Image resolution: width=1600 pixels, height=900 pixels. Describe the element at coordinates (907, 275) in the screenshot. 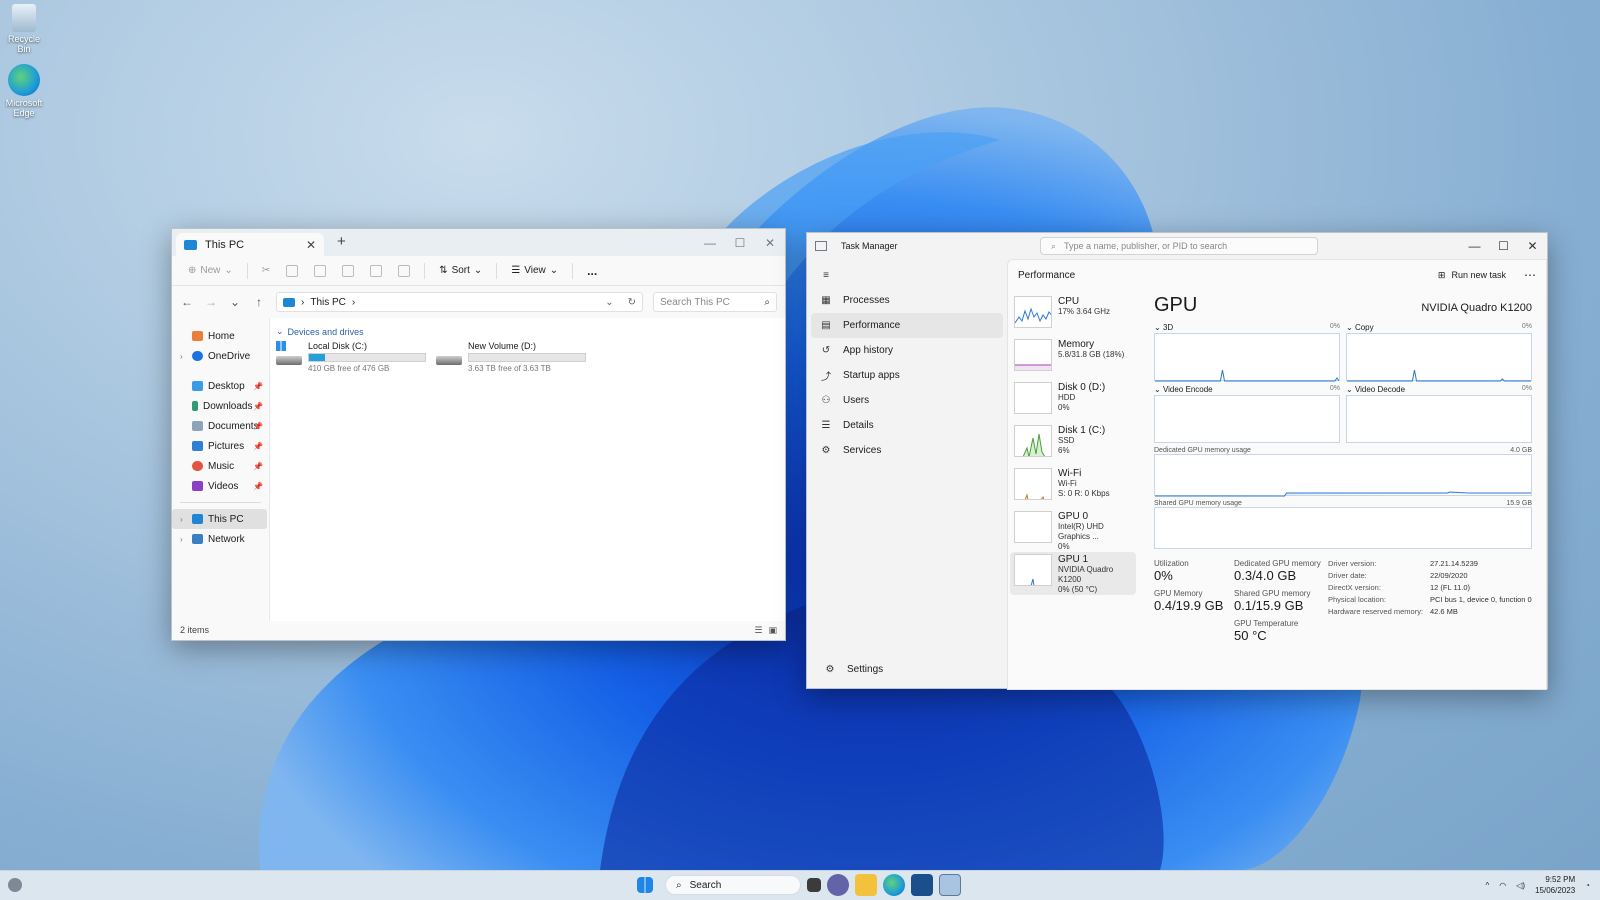

I see `hamburger-menu-button: ≡` at that location.